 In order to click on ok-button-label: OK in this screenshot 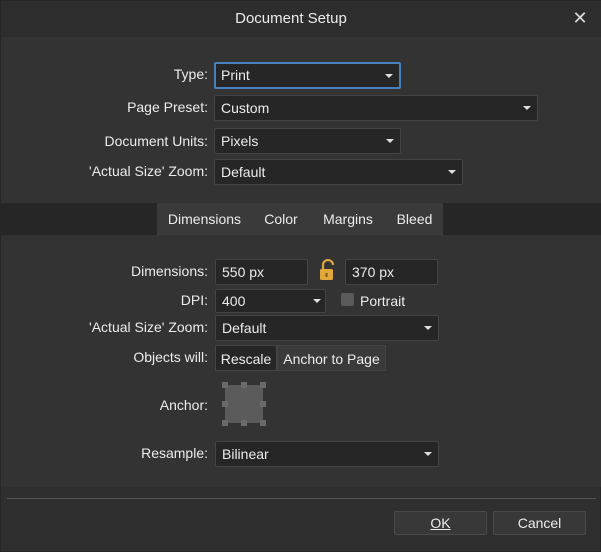, I will do `click(440, 523)`.